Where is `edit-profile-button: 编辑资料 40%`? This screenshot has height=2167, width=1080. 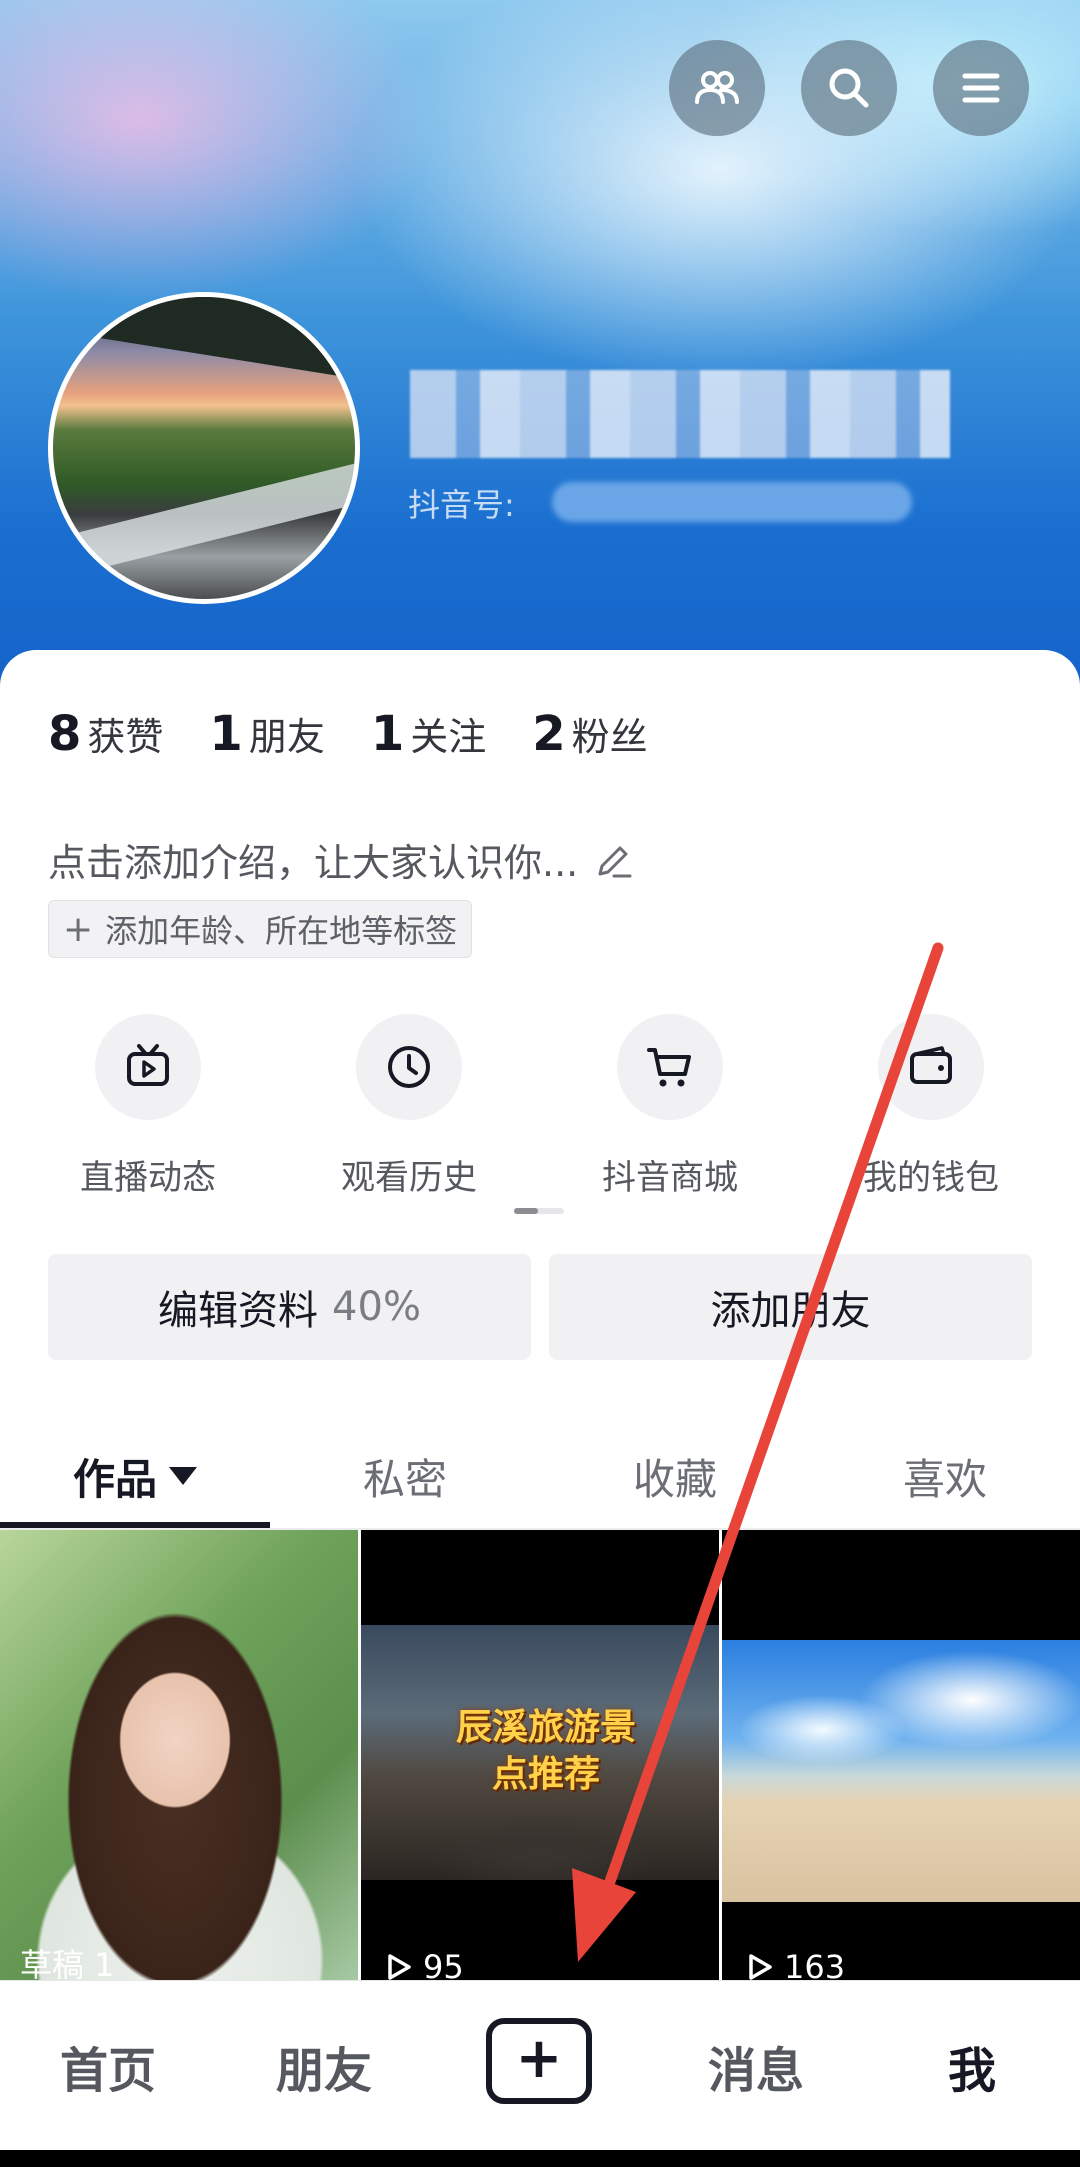 edit-profile-button: 编辑资料 40% is located at coordinates (289, 1307).